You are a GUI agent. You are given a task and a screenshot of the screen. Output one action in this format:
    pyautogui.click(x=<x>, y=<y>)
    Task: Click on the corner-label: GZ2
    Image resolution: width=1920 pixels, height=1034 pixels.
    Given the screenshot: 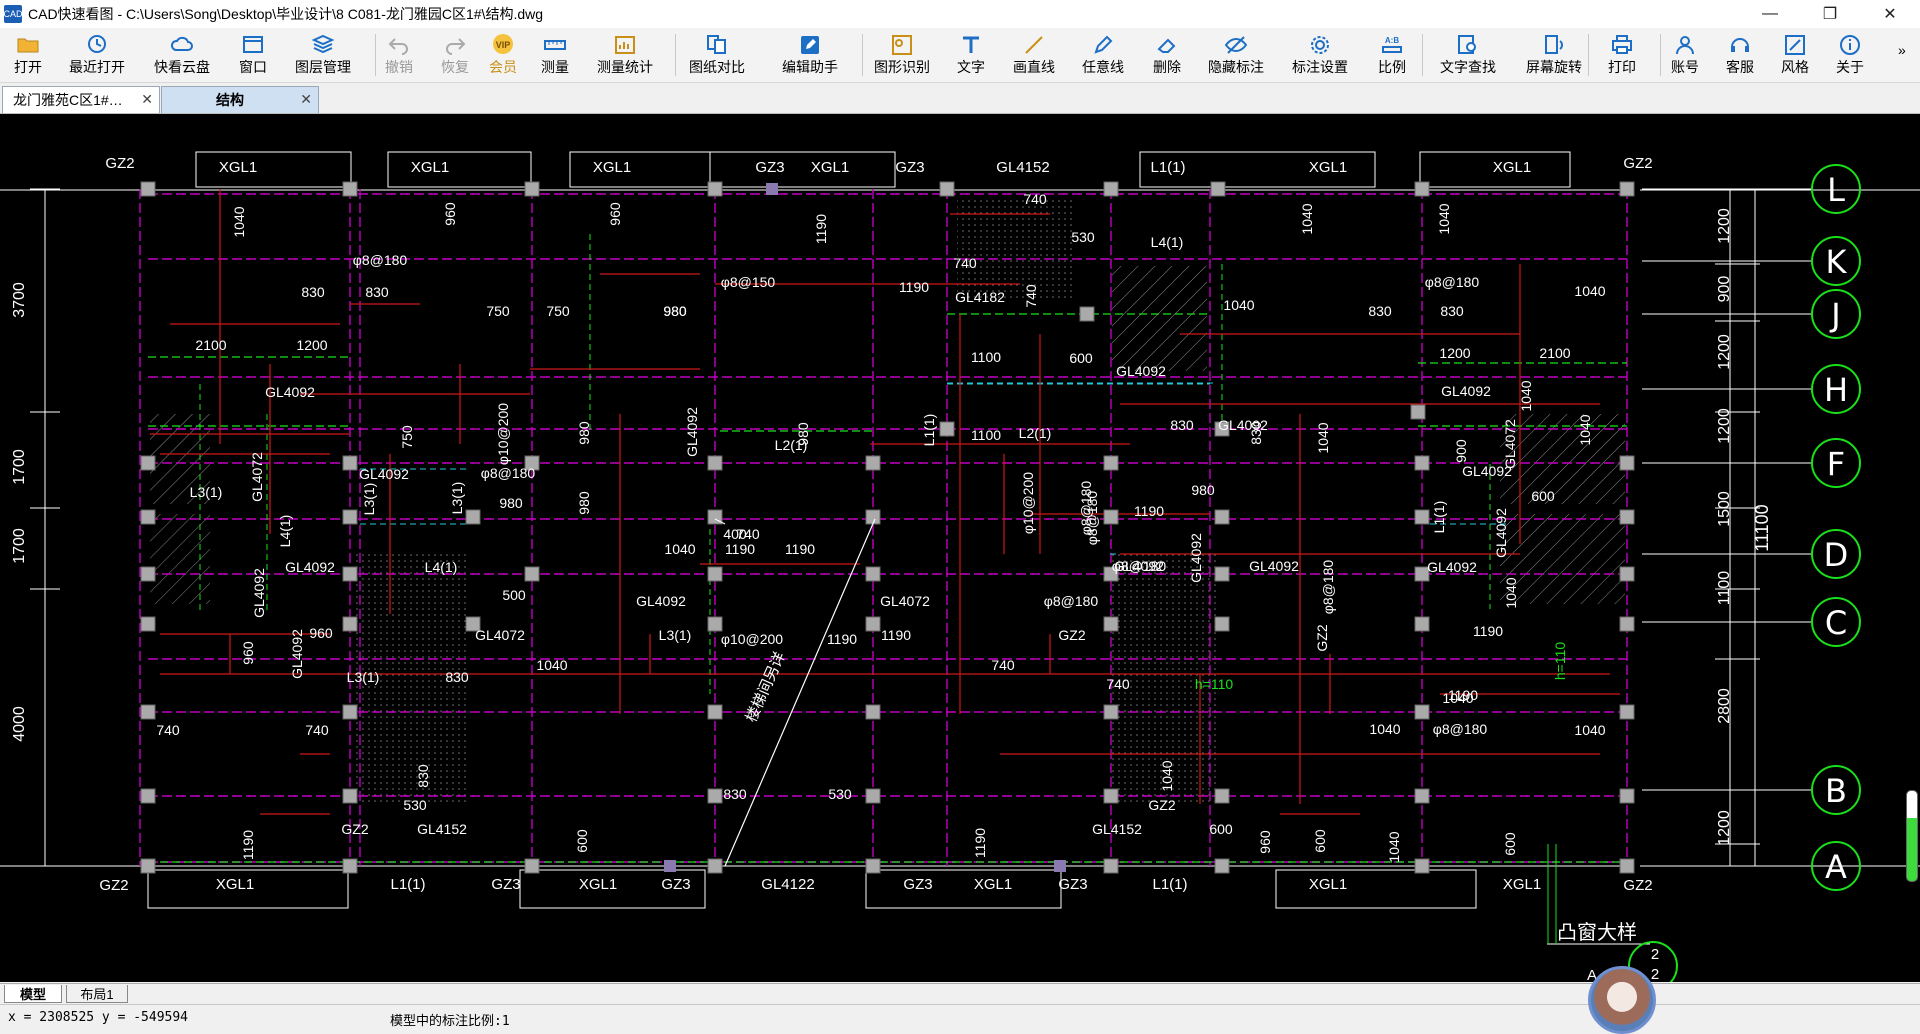 What is the action you would take?
    pyautogui.click(x=1637, y=163)
    